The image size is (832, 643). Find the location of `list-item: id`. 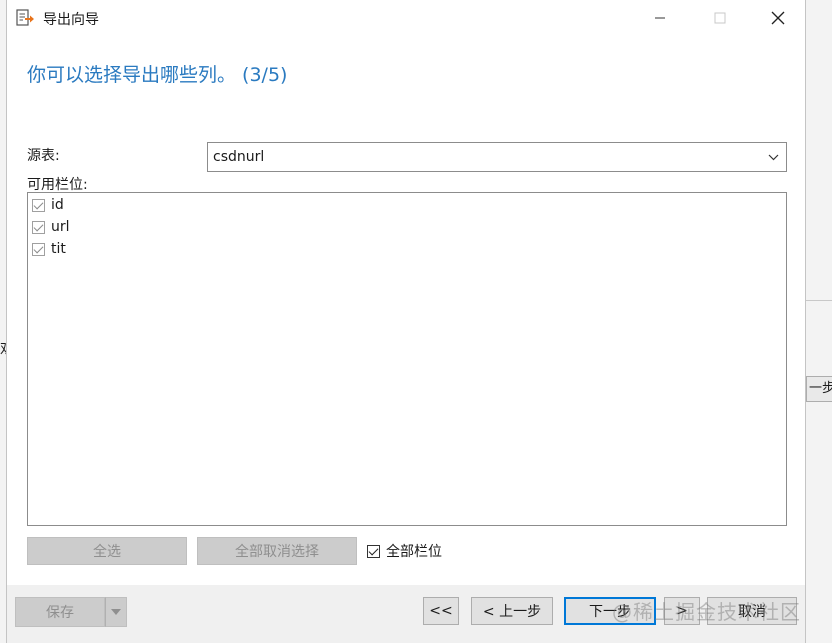

list-item: id is located at coordinates (48, 205).